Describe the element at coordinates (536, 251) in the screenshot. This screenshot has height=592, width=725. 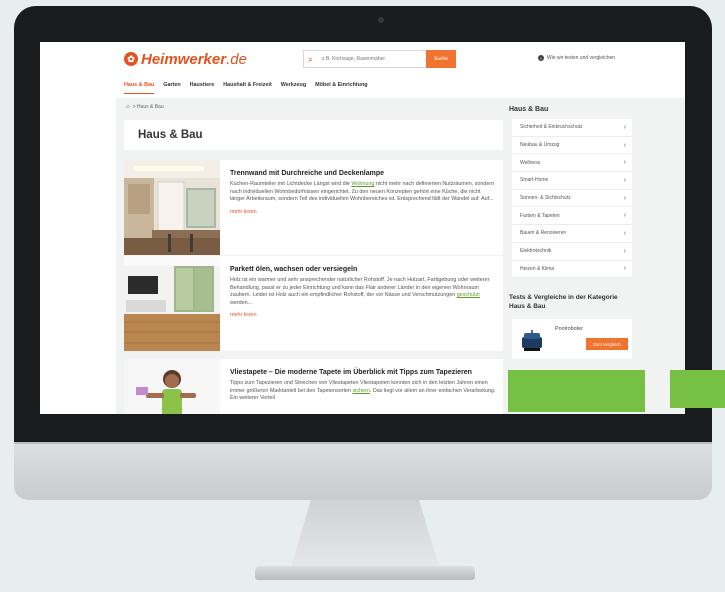
I see `sidebar-item-label: Elektrotechnik` at that location.